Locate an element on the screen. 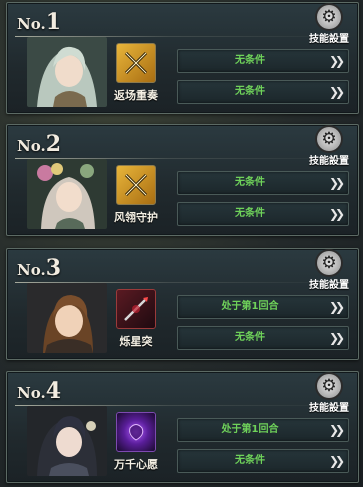 This screenshot has width=363, height=487. rank-label: No.3 is located at coordinates (39, 268).